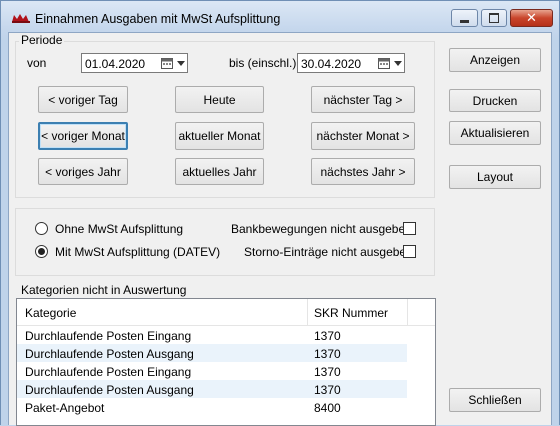 The width and height of the screenshot is (560, 426). Describe the element at coordinates (495, 133) in the screenshot. I see `aktualisieren-button: Aktualisieren` at that location.